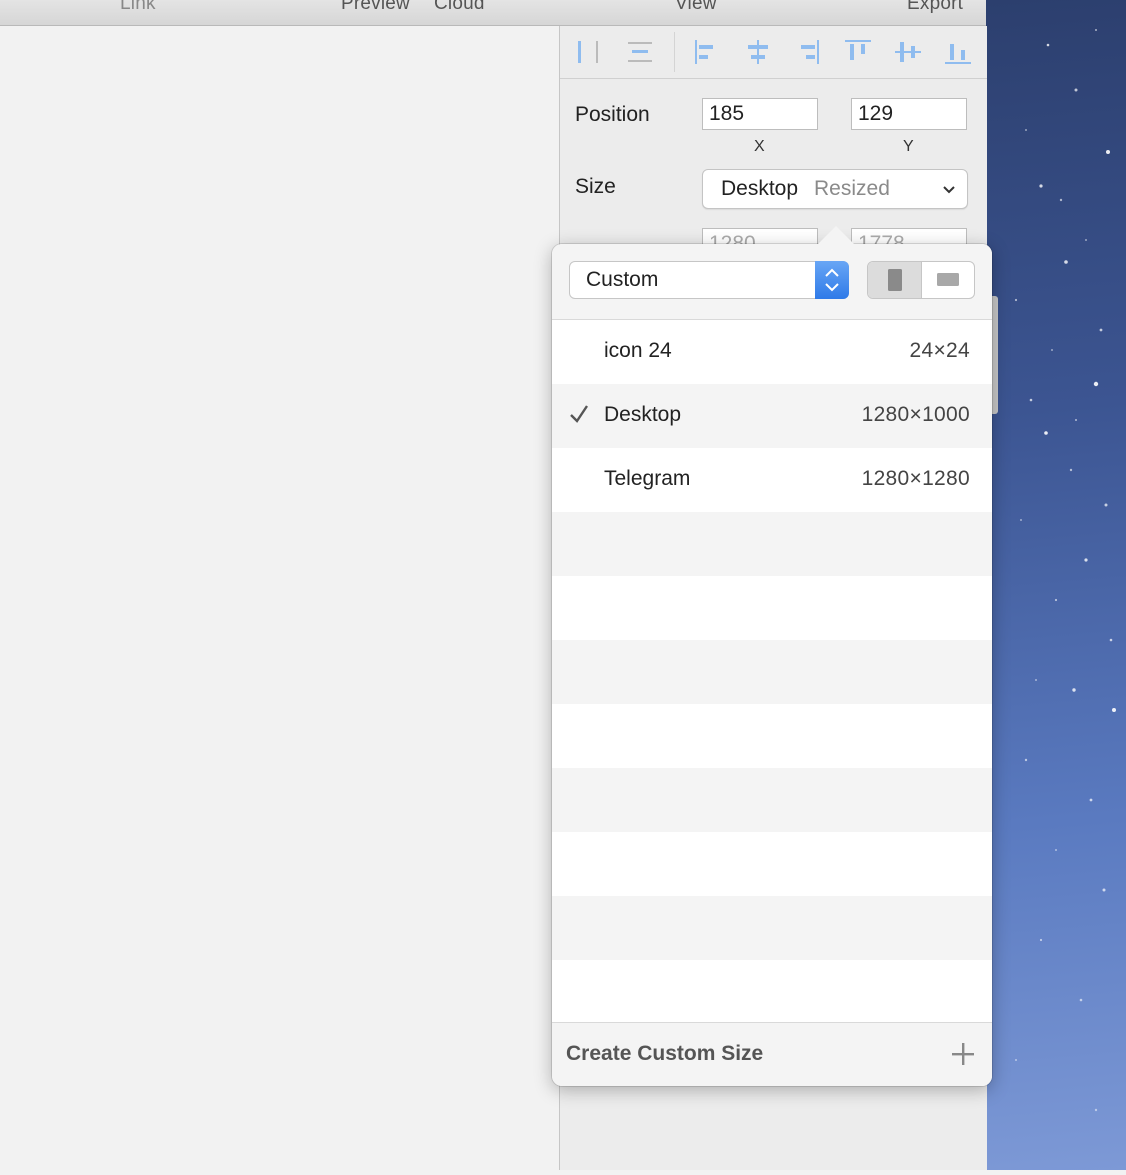 The image size is (1126, 1175). I want to click on y-label: Y, so click(908, 146).